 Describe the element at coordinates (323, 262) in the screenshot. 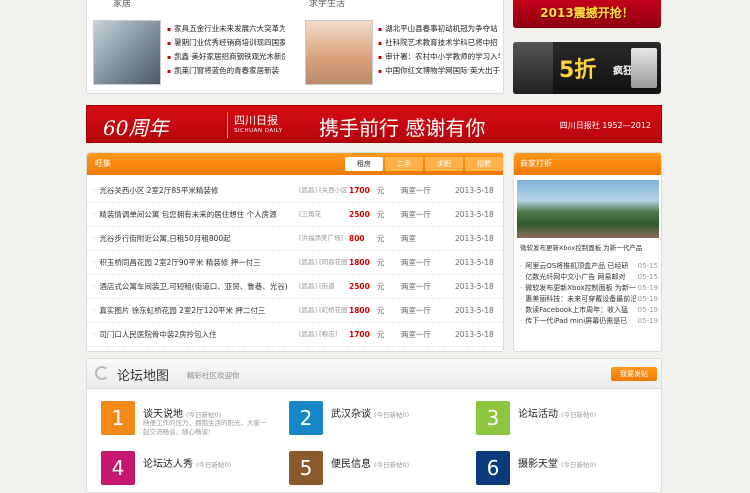

I see `rent-area: [武昌] [同昌花园]` at that location.